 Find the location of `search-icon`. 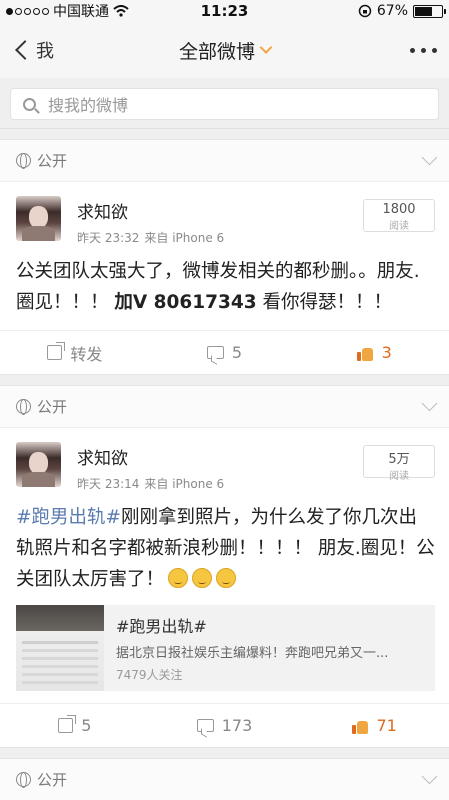

search-icon is located at coordinates (29, 104).